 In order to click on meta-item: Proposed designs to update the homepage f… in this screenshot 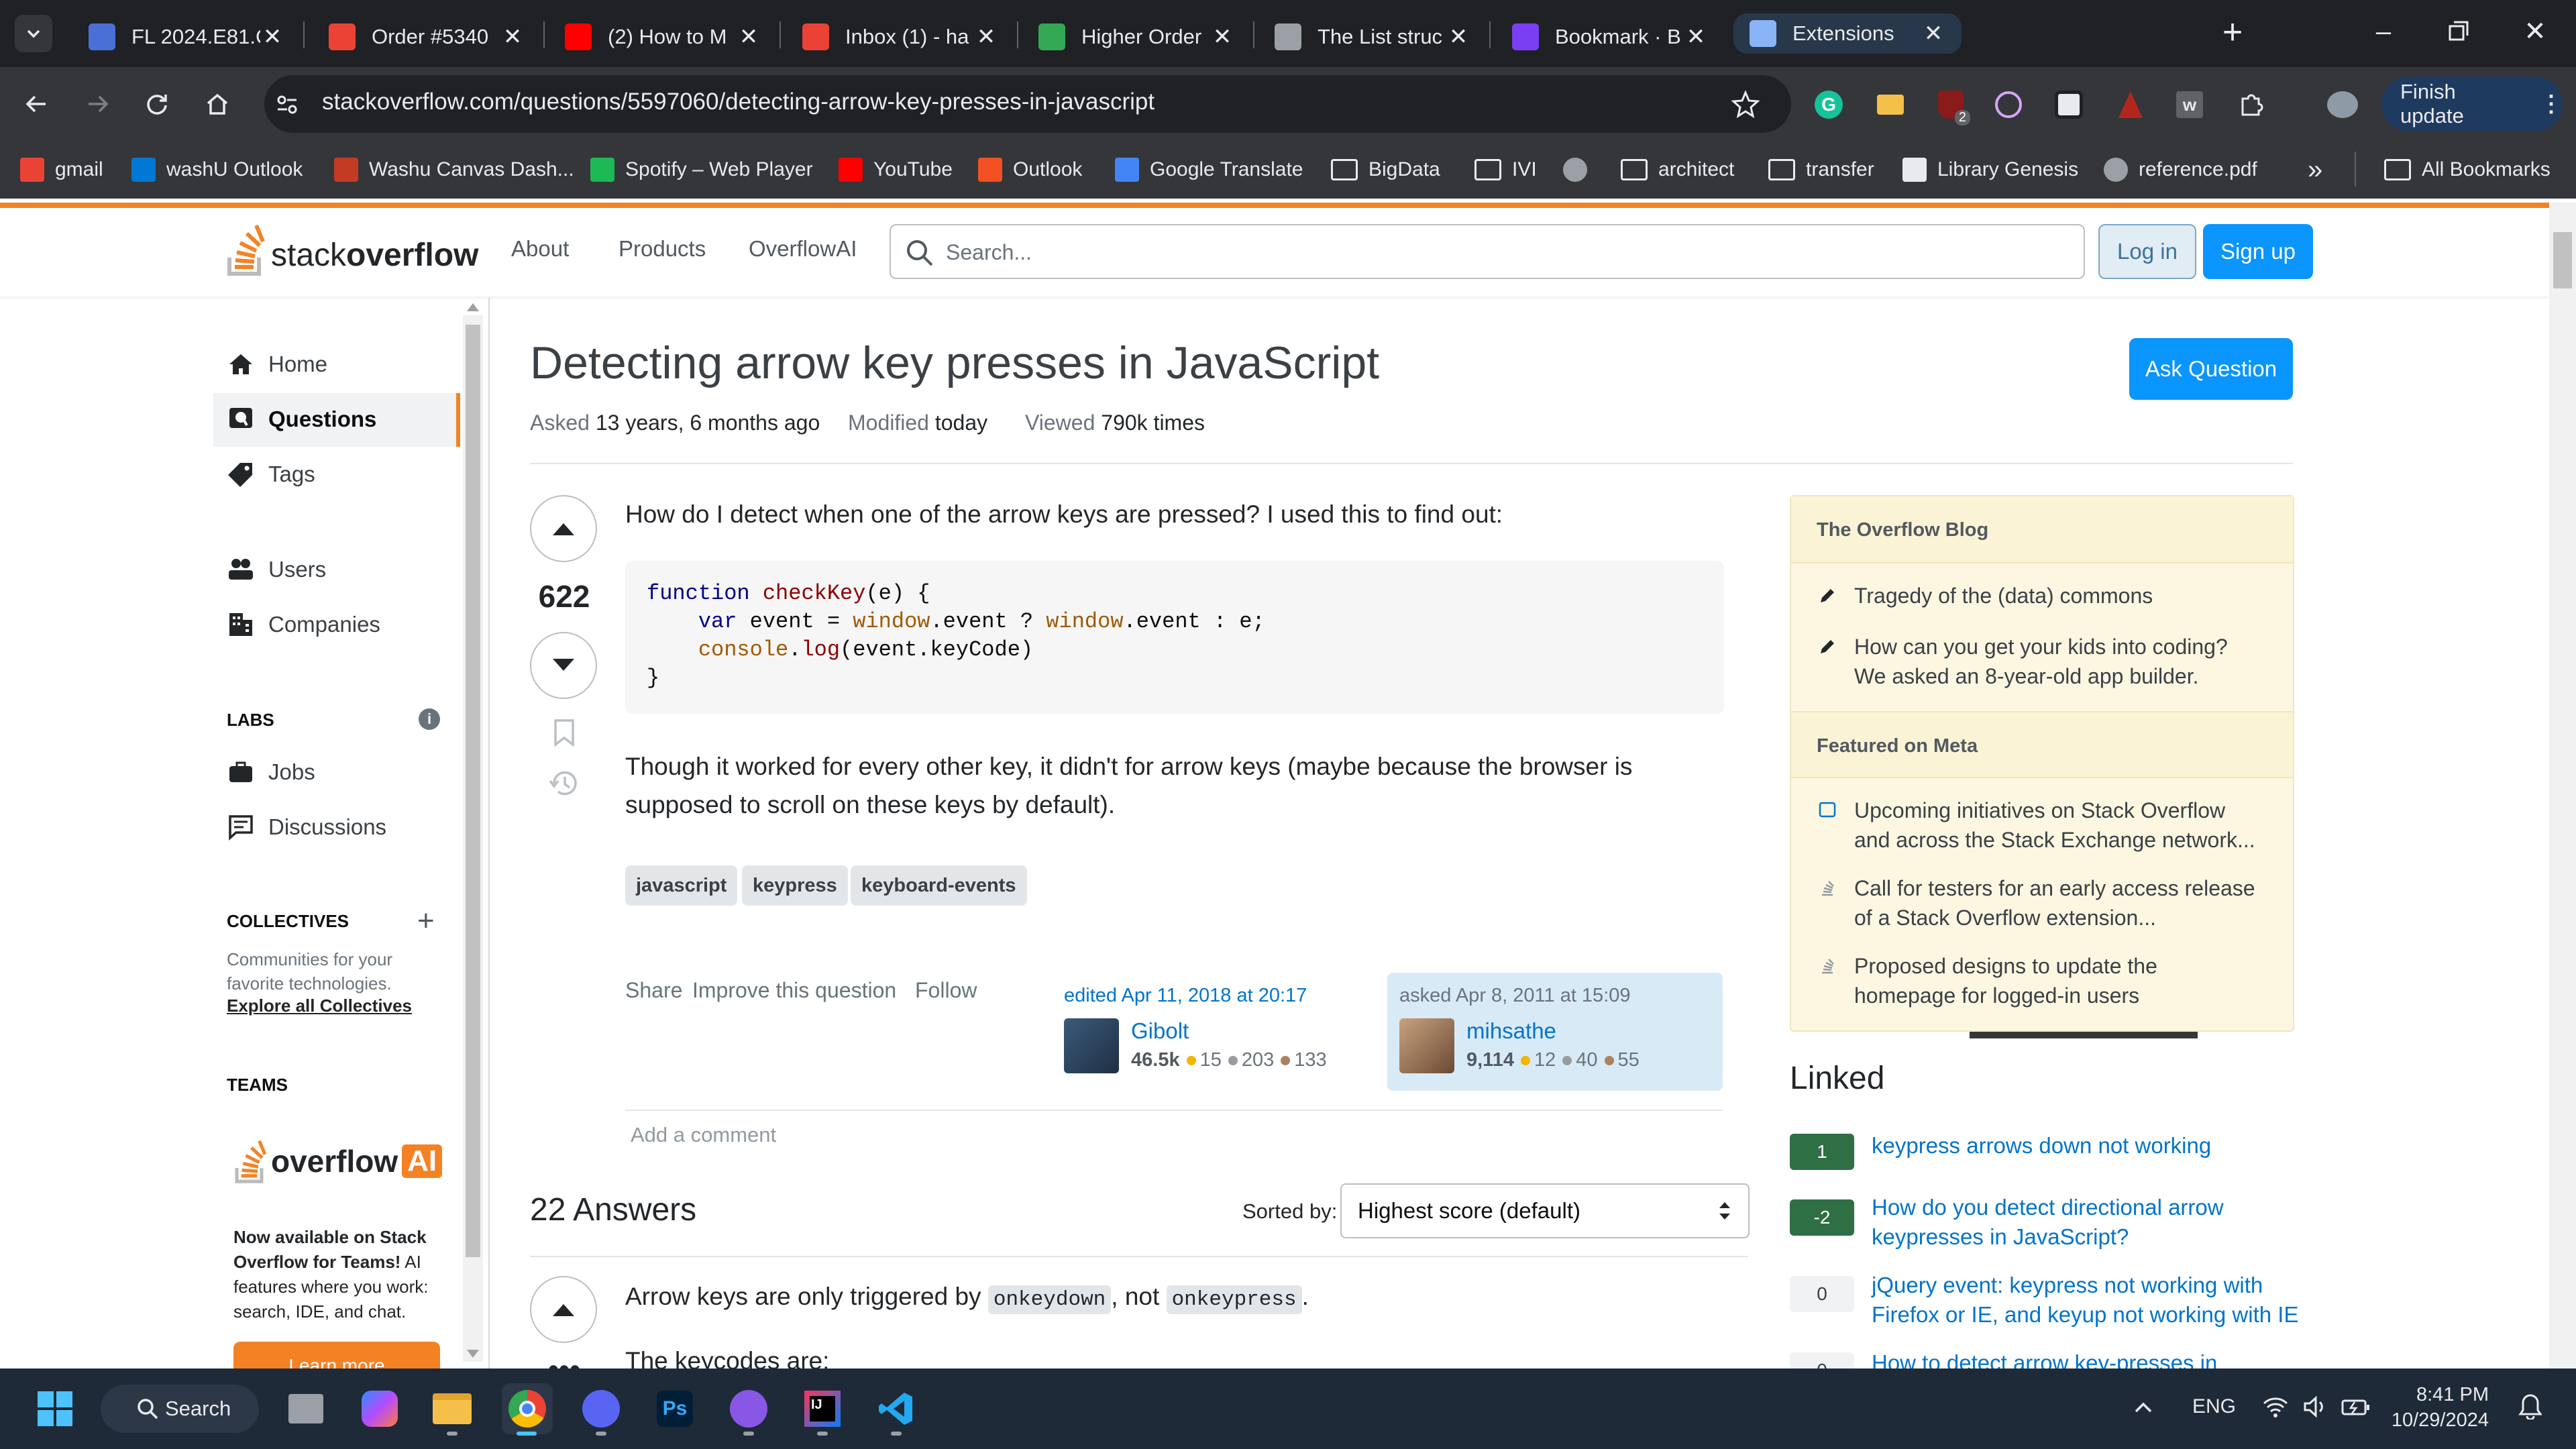, I will do `click(1987, 980)`.